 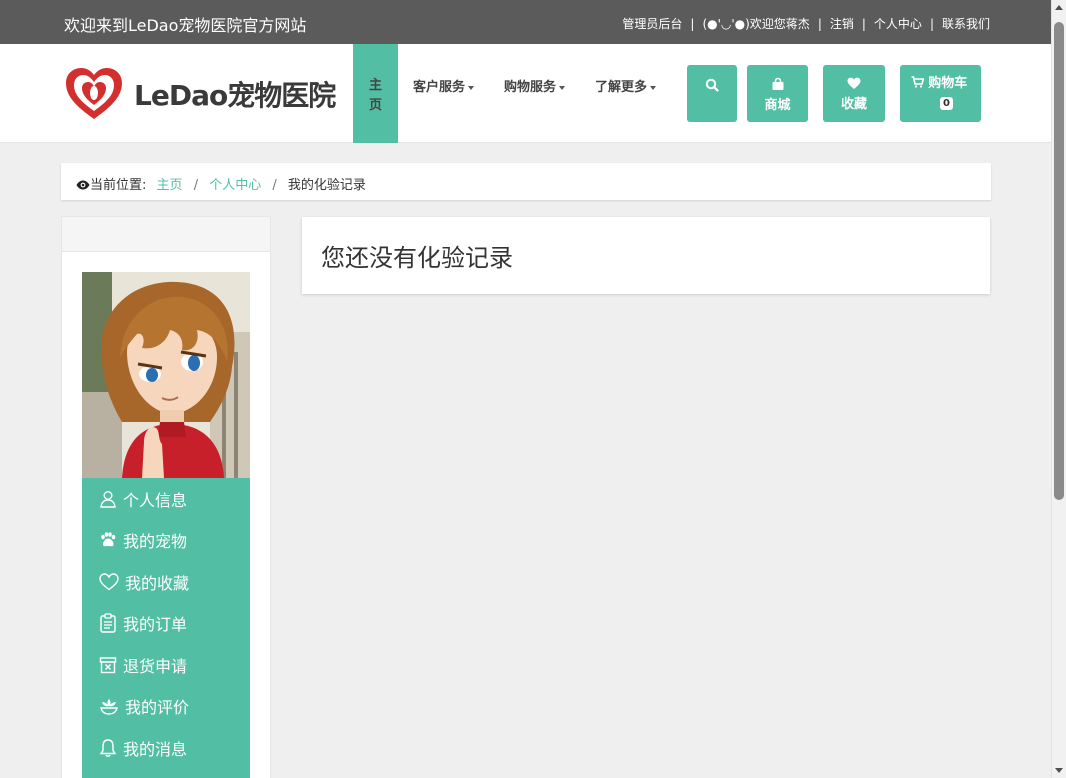 I want to click on user-greeting-link: (●'◡'●)欢迎您蒋杰, so click(x=755, y=23).